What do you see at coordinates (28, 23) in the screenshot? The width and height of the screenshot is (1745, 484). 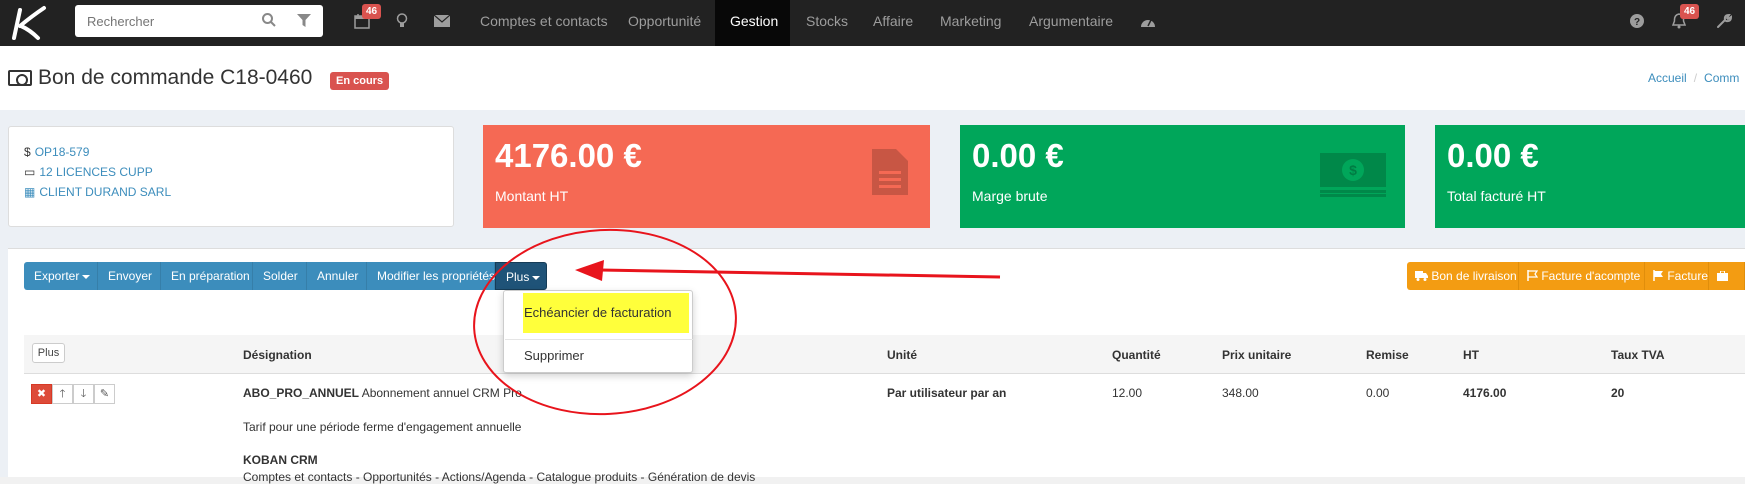 I see `koban-logo` at bounding box center [28, 23].